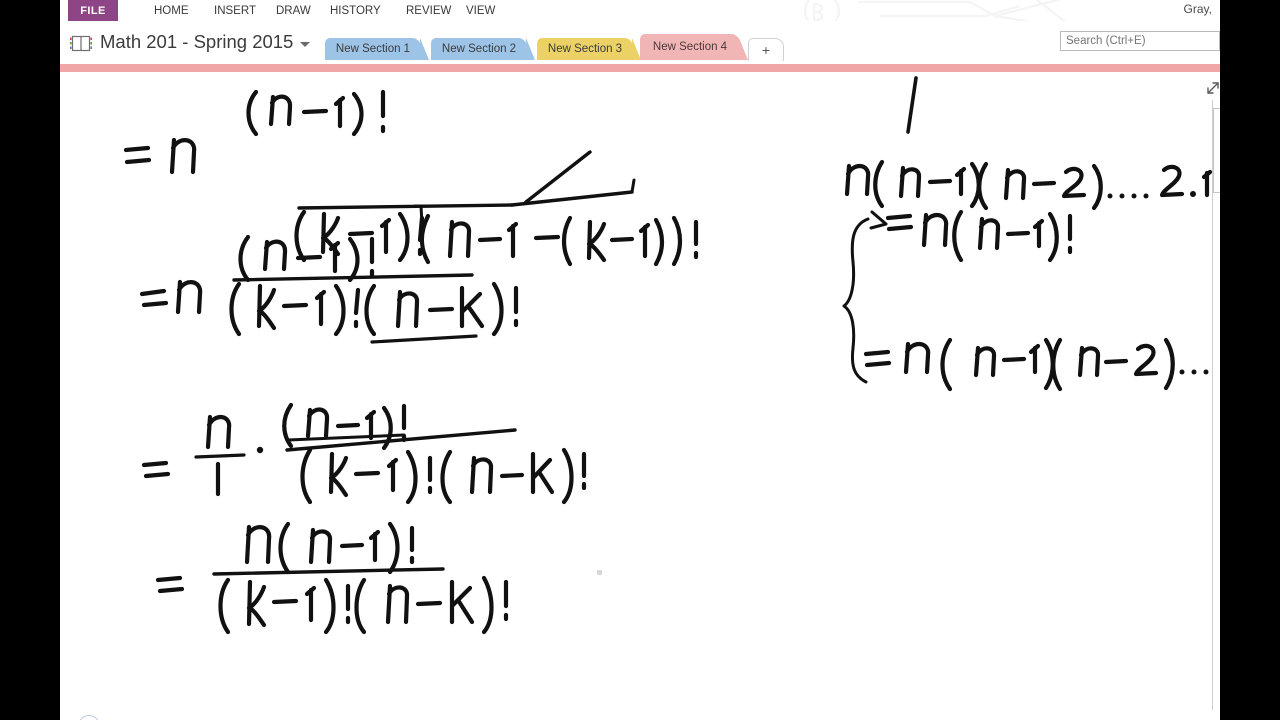 The height and width of the screenshot is (720, 1280). I want to click on notebook-icon, so click(81, 43).